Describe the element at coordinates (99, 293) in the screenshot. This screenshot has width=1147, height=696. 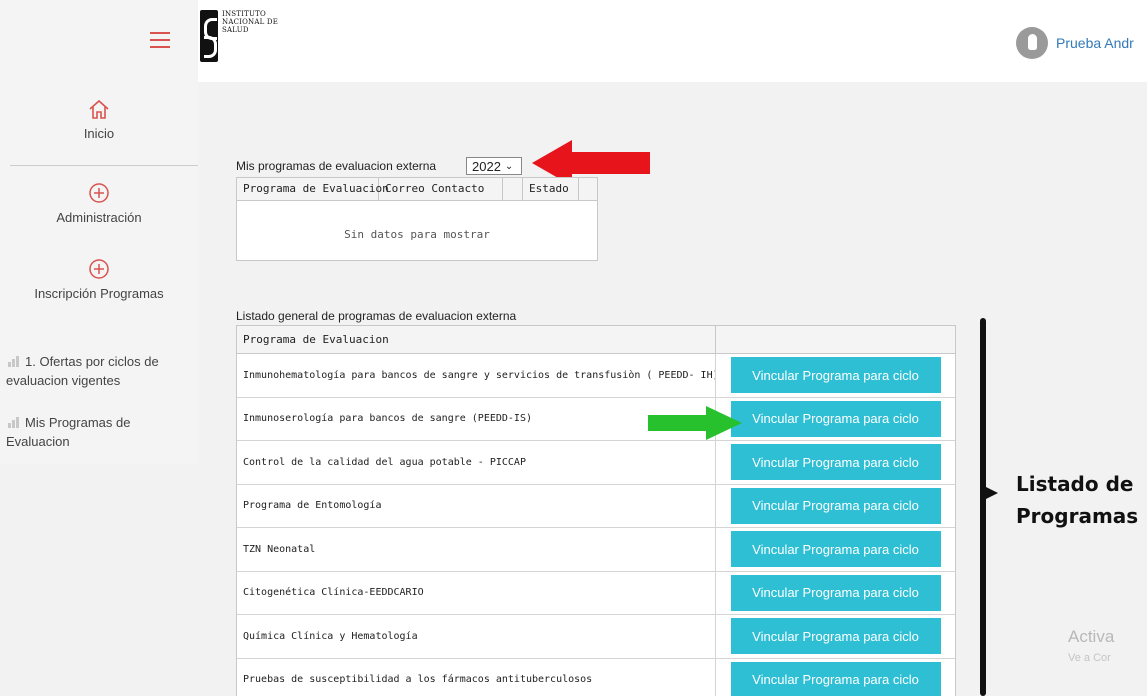
I see `sidebar-item-label: Inscripción Programas` at that location.